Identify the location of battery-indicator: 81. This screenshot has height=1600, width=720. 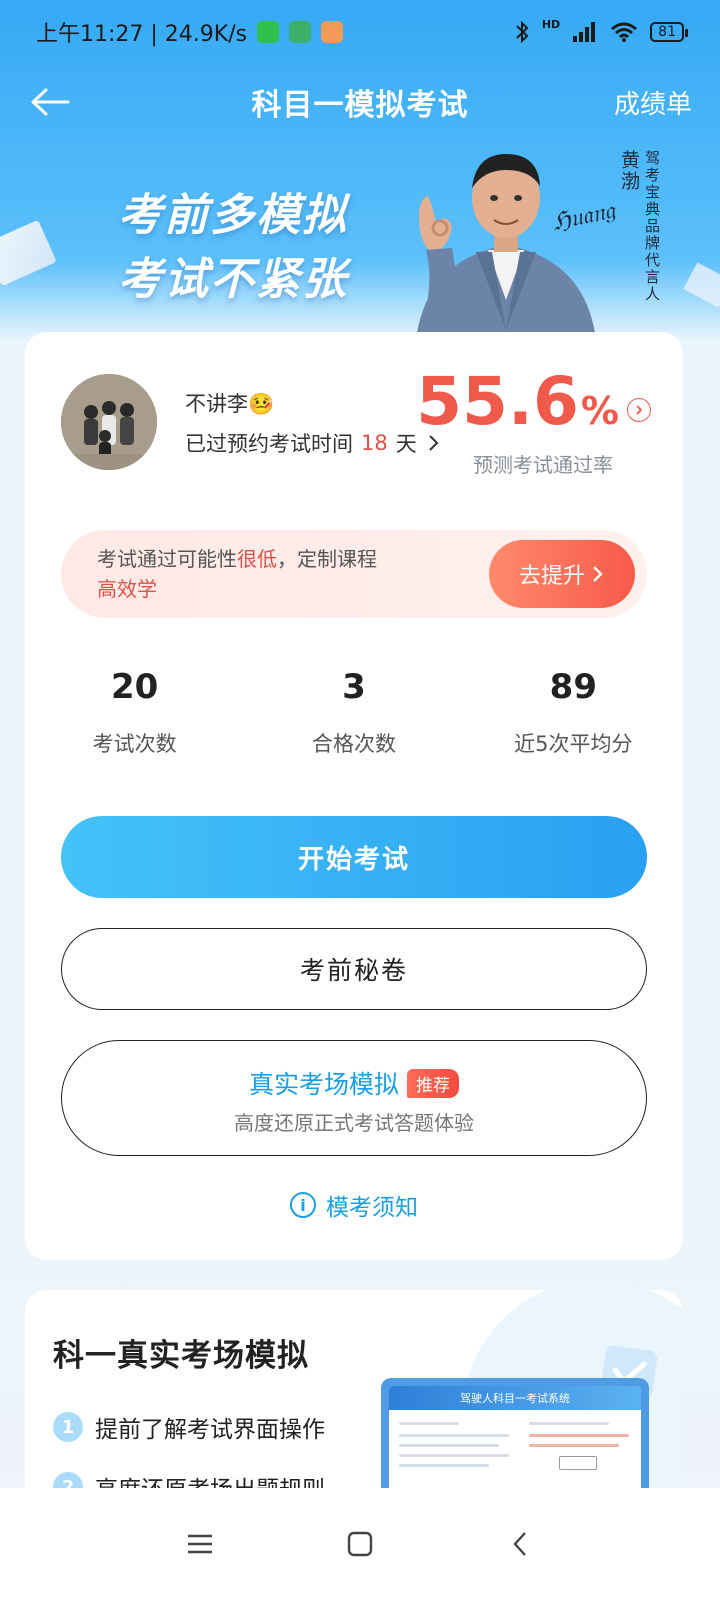
(669, 32).